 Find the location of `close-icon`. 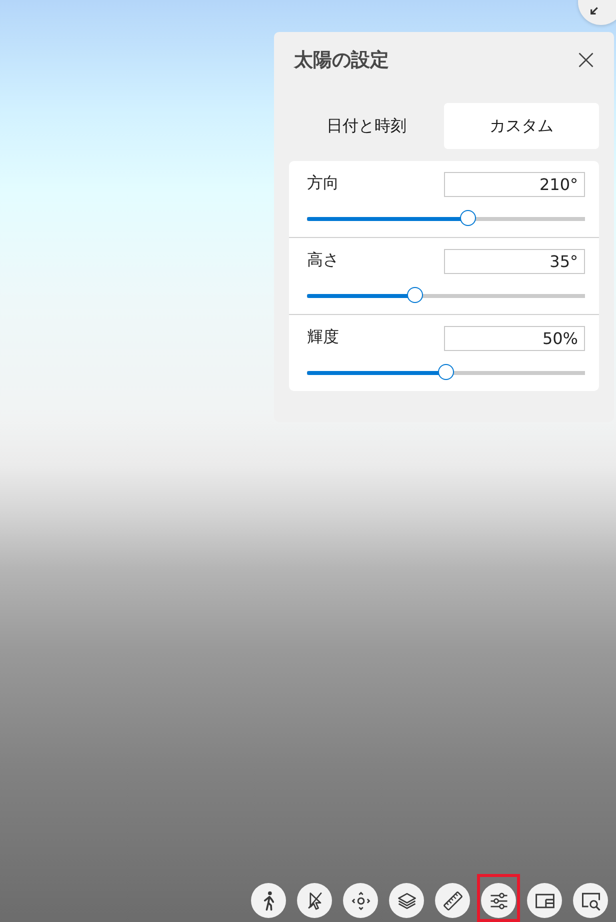

close-icon is located at coordinates (586, 60).